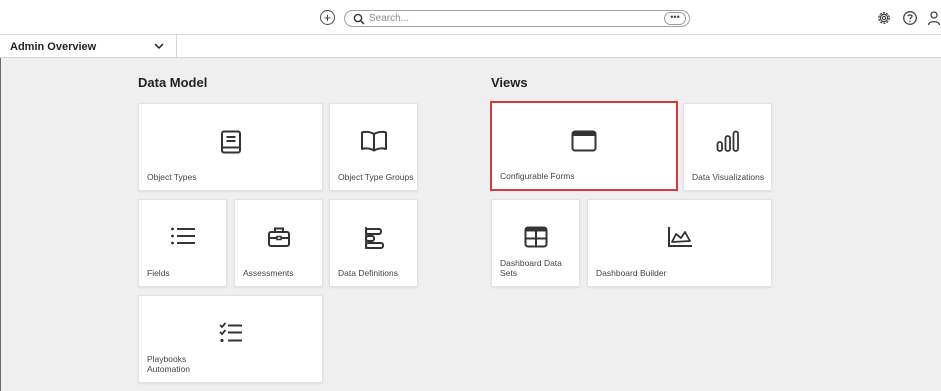 Image resolution: width=941 pixels, height=391 pixels. What do you see at coordinates (374, 238) in the screenshot?
I see `bars-left-icon` at bounding box center [374, 238].